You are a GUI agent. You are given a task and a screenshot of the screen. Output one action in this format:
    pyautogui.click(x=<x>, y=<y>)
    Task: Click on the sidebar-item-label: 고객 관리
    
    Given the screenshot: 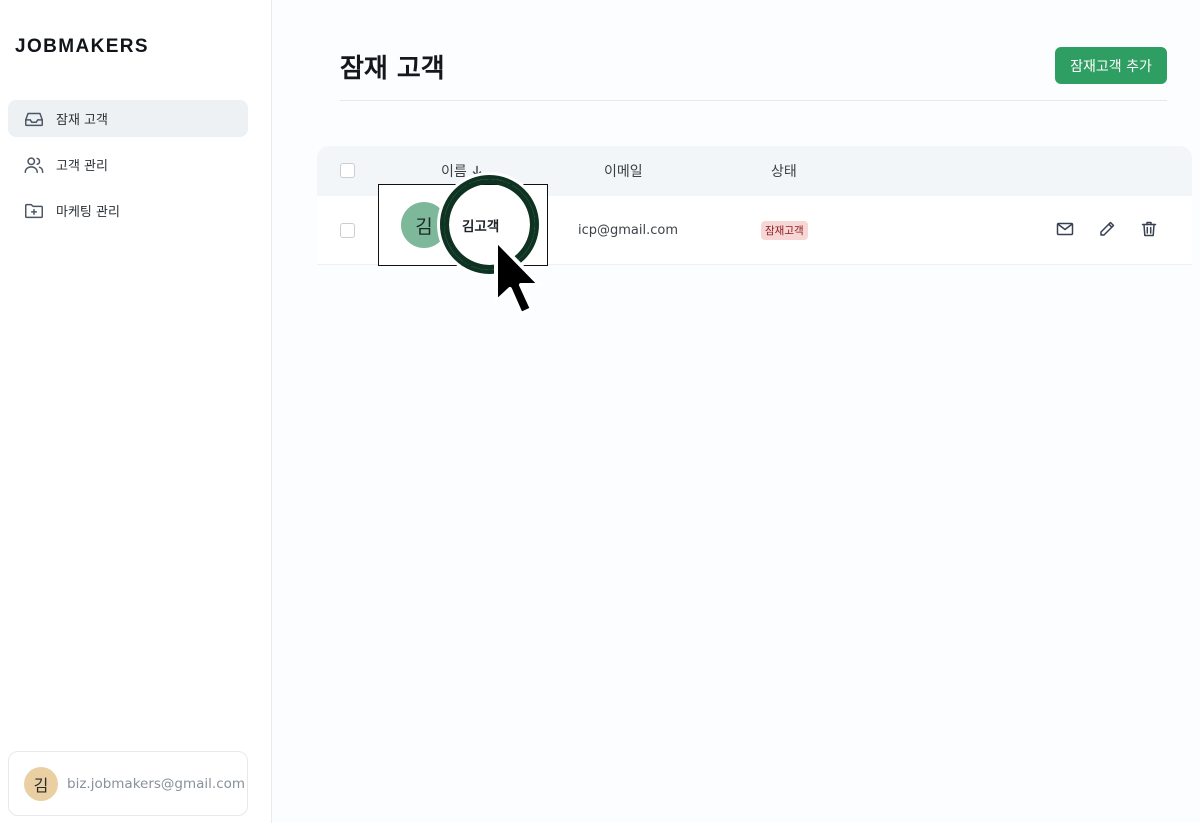 What is the action you would take?
    pyautogui.click(x=82, y=166)
    